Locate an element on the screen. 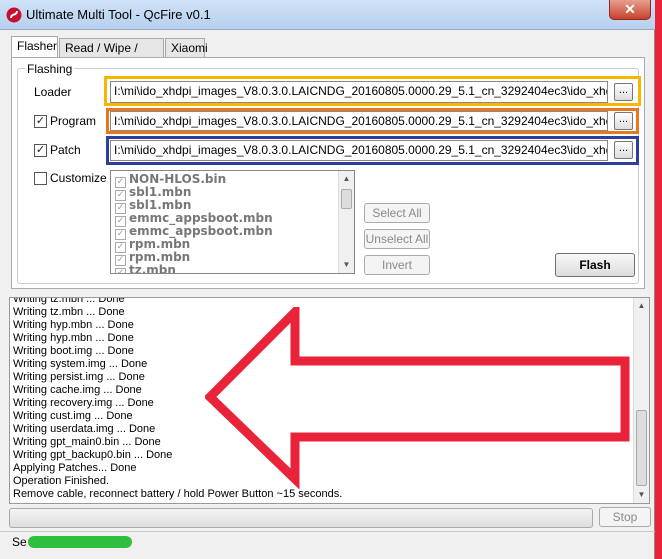 Image resolution: width=662 pixels, height=559 pixels. status-text: Se is located at coordinates (19, 542).